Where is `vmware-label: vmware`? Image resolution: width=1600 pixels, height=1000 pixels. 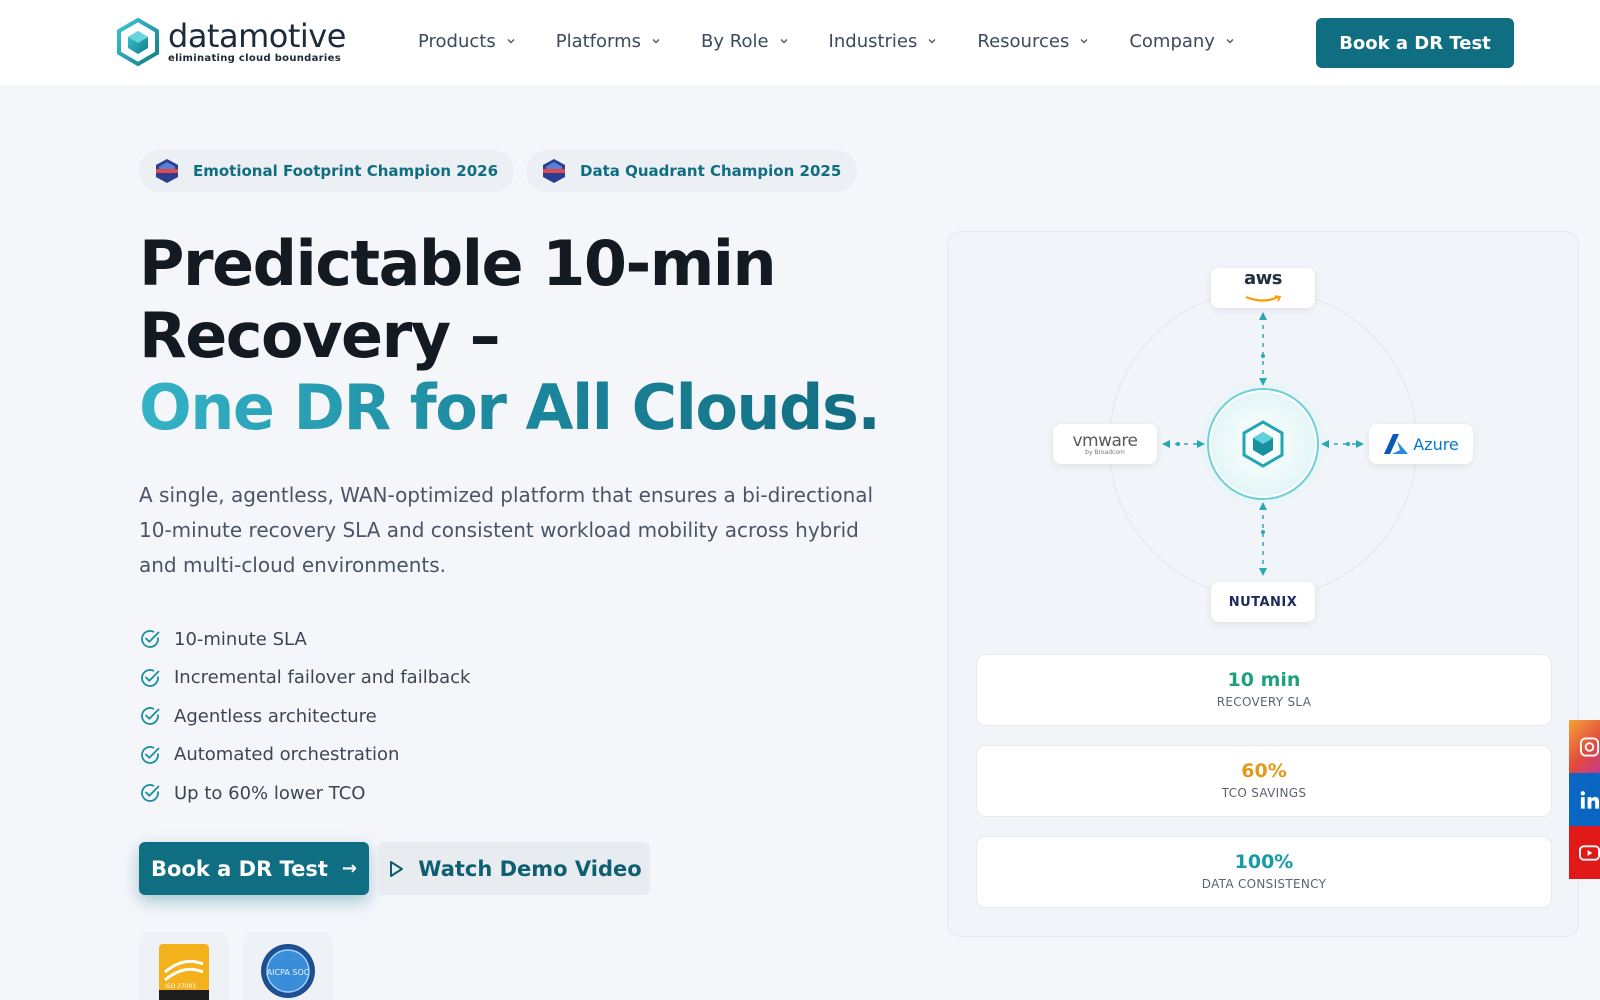
vmware-label: vmware is located at coordinates (1105, 440).